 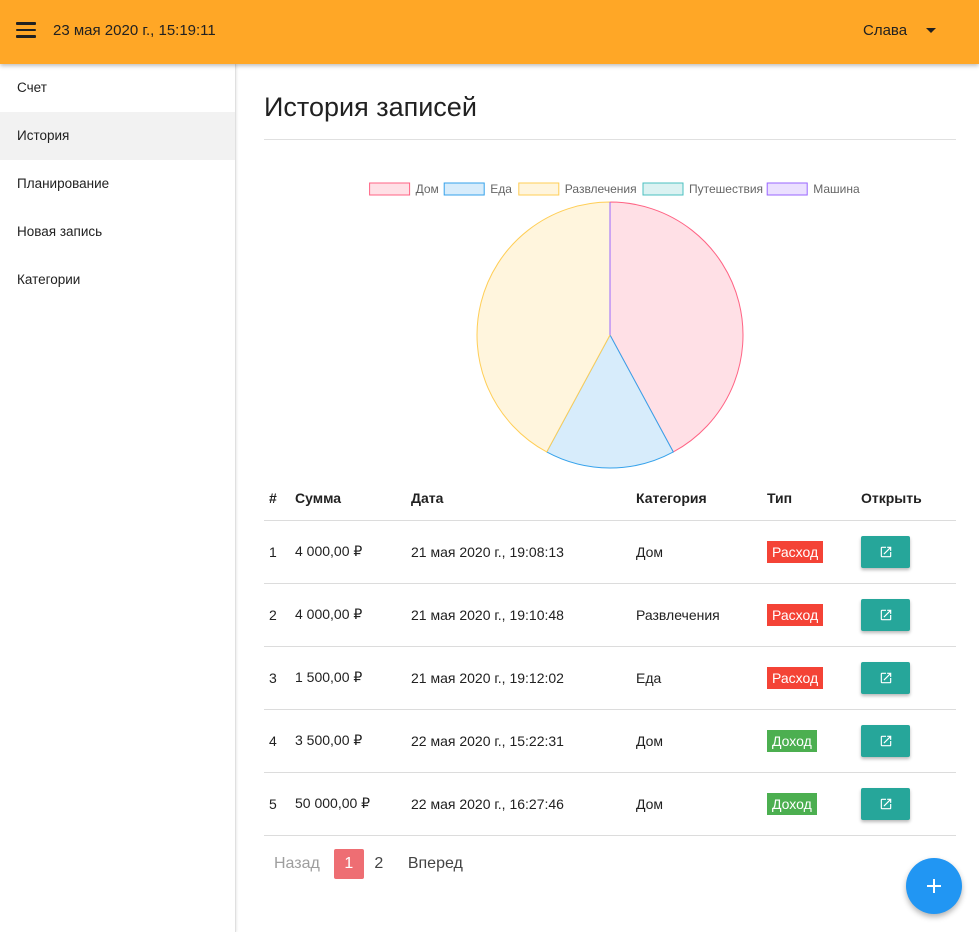 What do you see at coordinates (134, 30) in the screenshot?
I see `current-datetime: 23 мая 2020 г., 15:19:11` at bounding box center [134, 30].